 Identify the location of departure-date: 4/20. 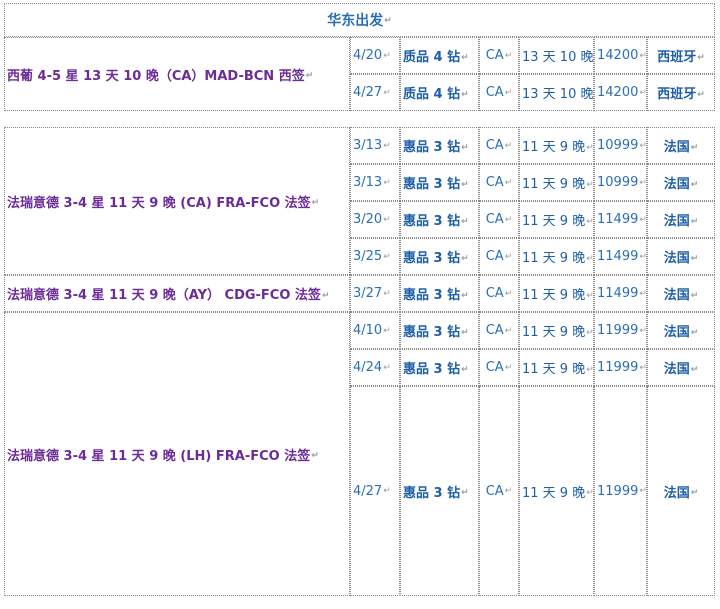
(368, 55).